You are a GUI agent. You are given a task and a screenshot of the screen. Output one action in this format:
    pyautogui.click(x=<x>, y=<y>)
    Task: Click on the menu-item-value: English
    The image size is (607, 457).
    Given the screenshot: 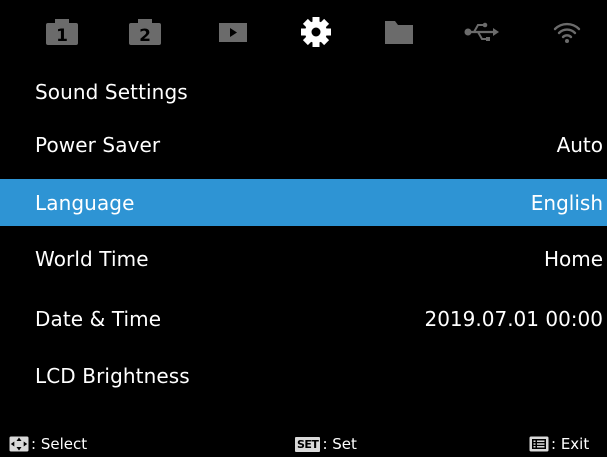 What is the action you would take?
    pyautogui.click(x=566, y=202)
    